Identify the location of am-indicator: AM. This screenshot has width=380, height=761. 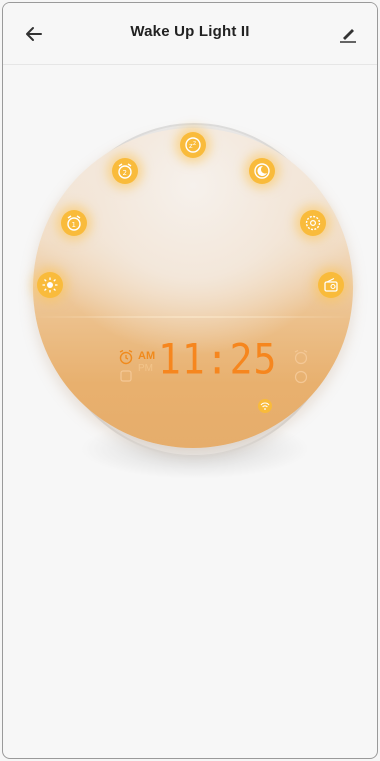
(147, 356).